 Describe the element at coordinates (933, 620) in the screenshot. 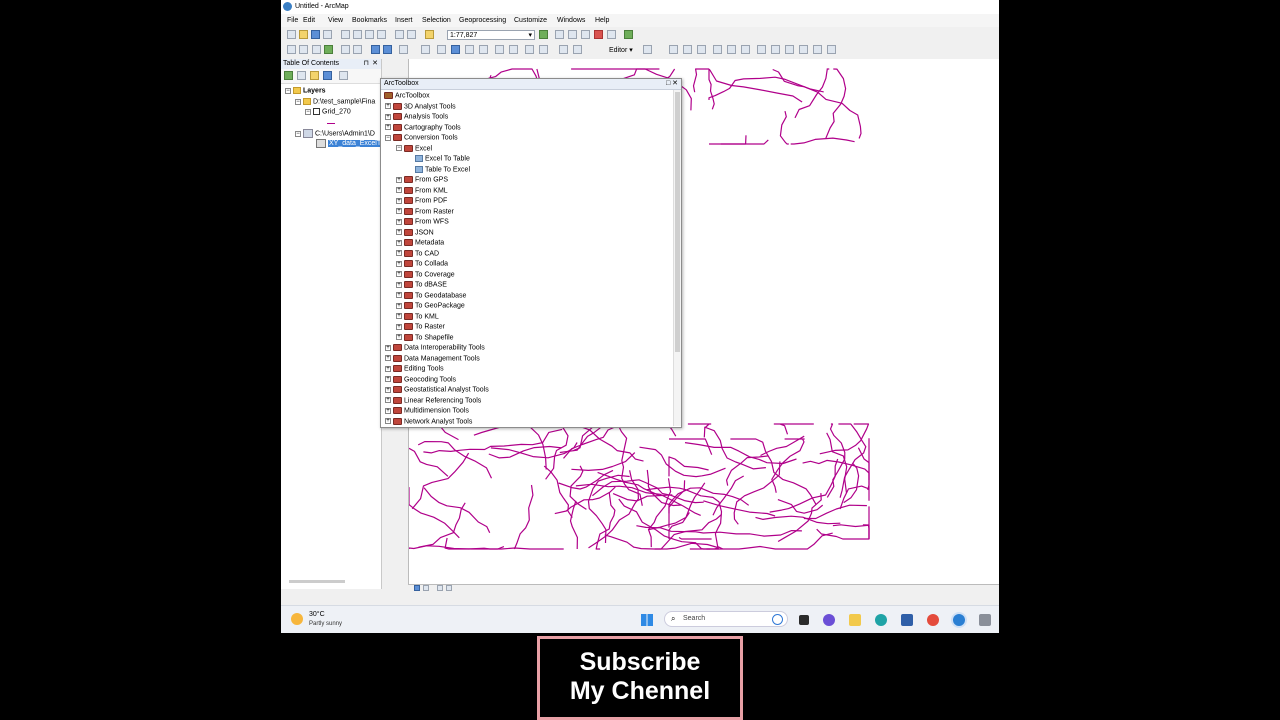

I see `chrome-icon` at that location.